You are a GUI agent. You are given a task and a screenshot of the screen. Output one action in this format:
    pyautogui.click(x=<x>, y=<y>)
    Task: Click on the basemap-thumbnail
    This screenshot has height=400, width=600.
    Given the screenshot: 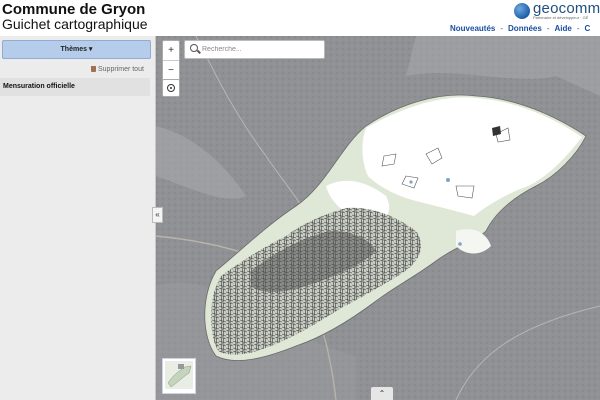 What is the action you would take?
    pyautogui.click(x=179, y=375)
    